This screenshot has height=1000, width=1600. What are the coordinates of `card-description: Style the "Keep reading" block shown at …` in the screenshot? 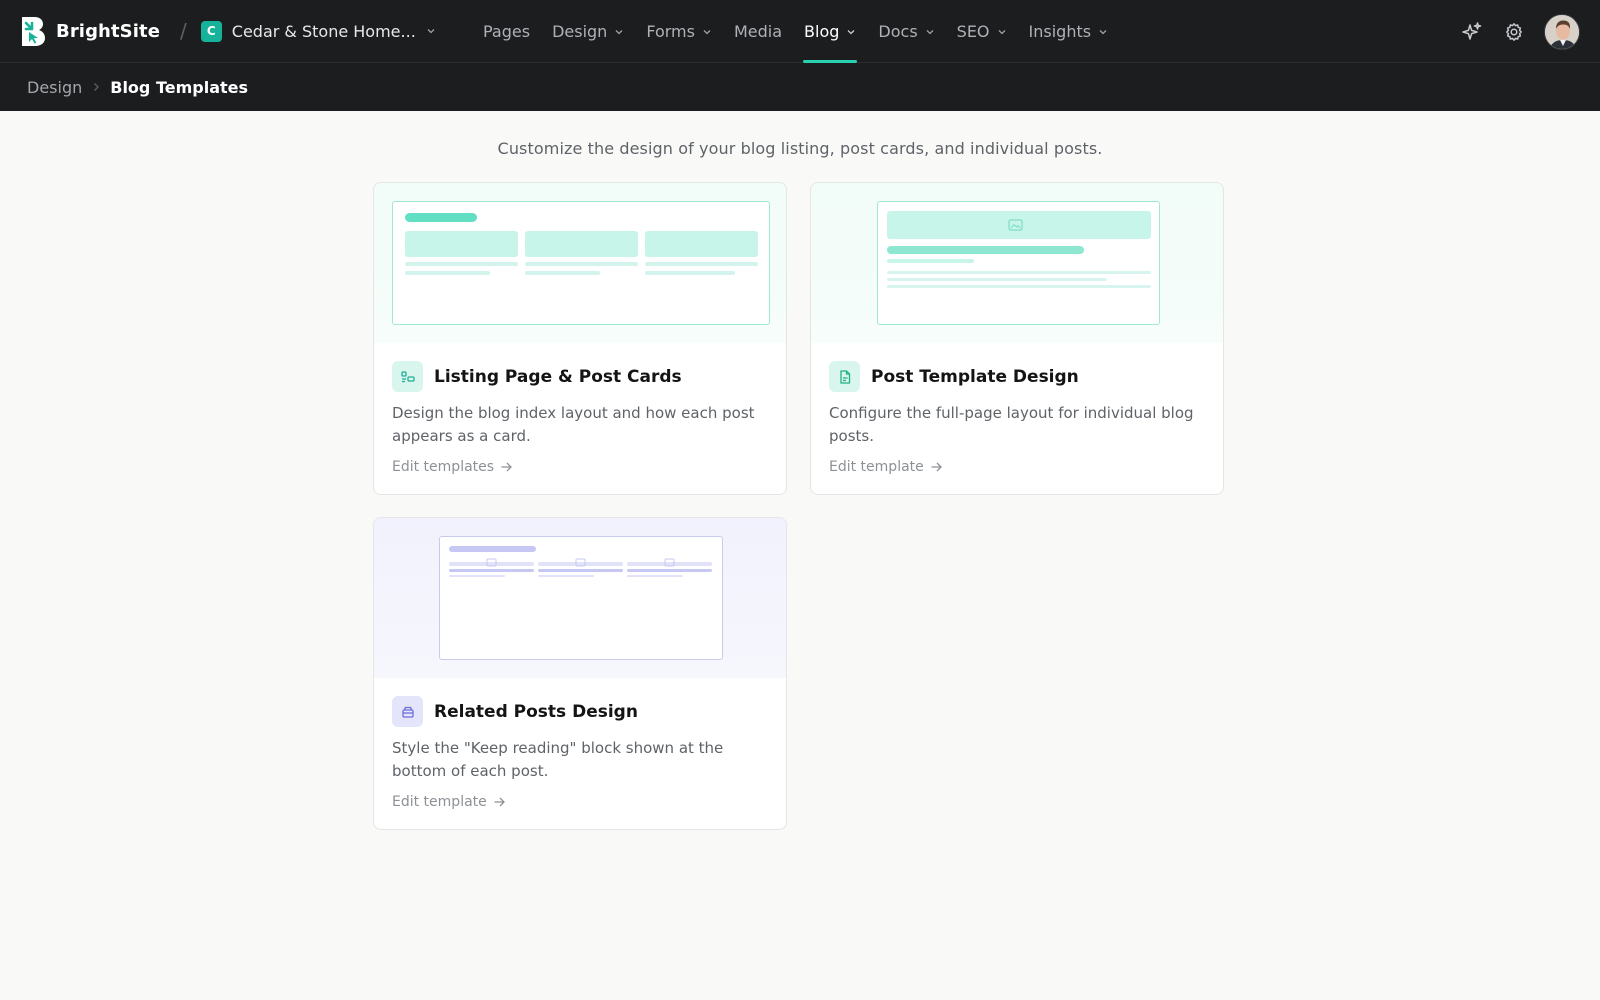 It's located at (558, 759).